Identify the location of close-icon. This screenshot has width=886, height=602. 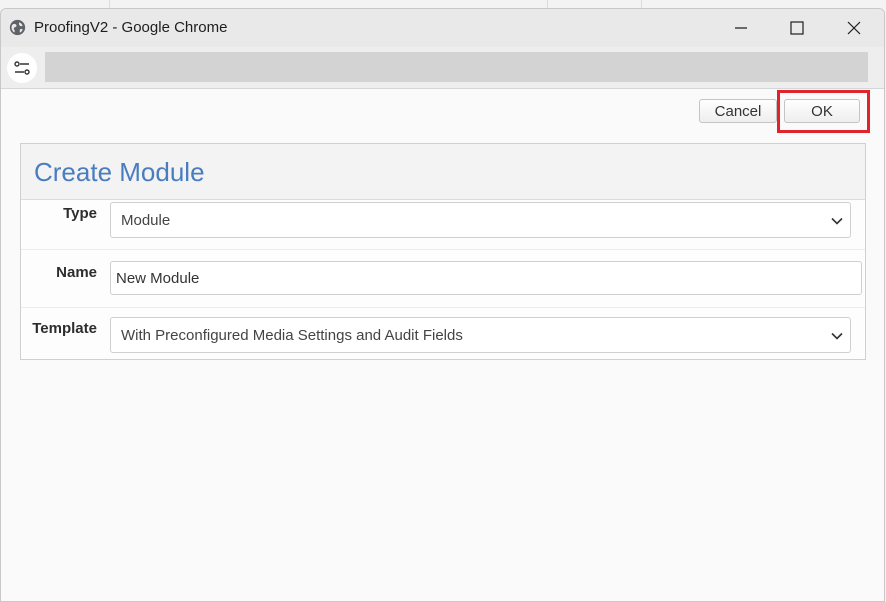
(854, 28).